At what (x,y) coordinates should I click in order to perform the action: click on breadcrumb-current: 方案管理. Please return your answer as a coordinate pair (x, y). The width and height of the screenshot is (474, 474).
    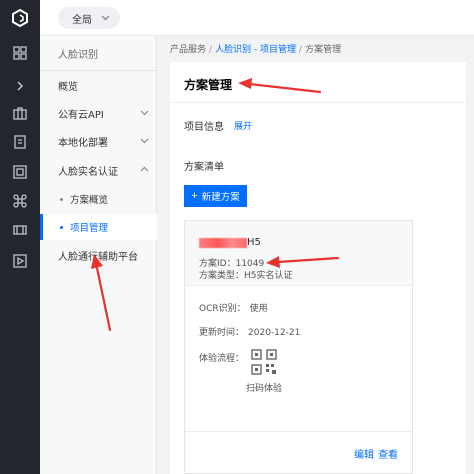
    Looking at the image, I should click on (323, 50).